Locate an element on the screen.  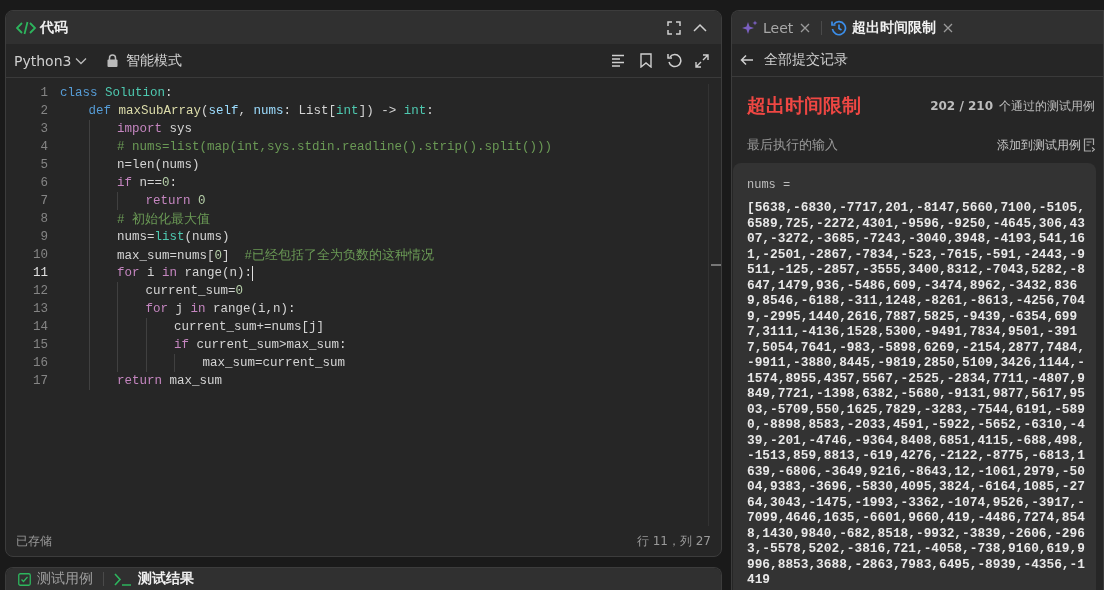
line-number: 6 is located at coordinates (43, 183).